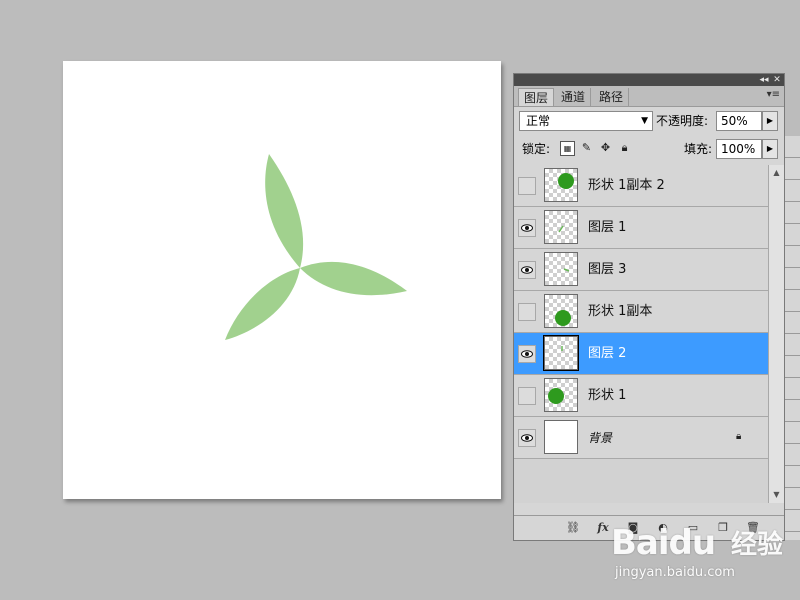  Describe the element at coordinates (773, 94) in the screenshot. I see `panel-menu-icon: ▾≡` at that location.